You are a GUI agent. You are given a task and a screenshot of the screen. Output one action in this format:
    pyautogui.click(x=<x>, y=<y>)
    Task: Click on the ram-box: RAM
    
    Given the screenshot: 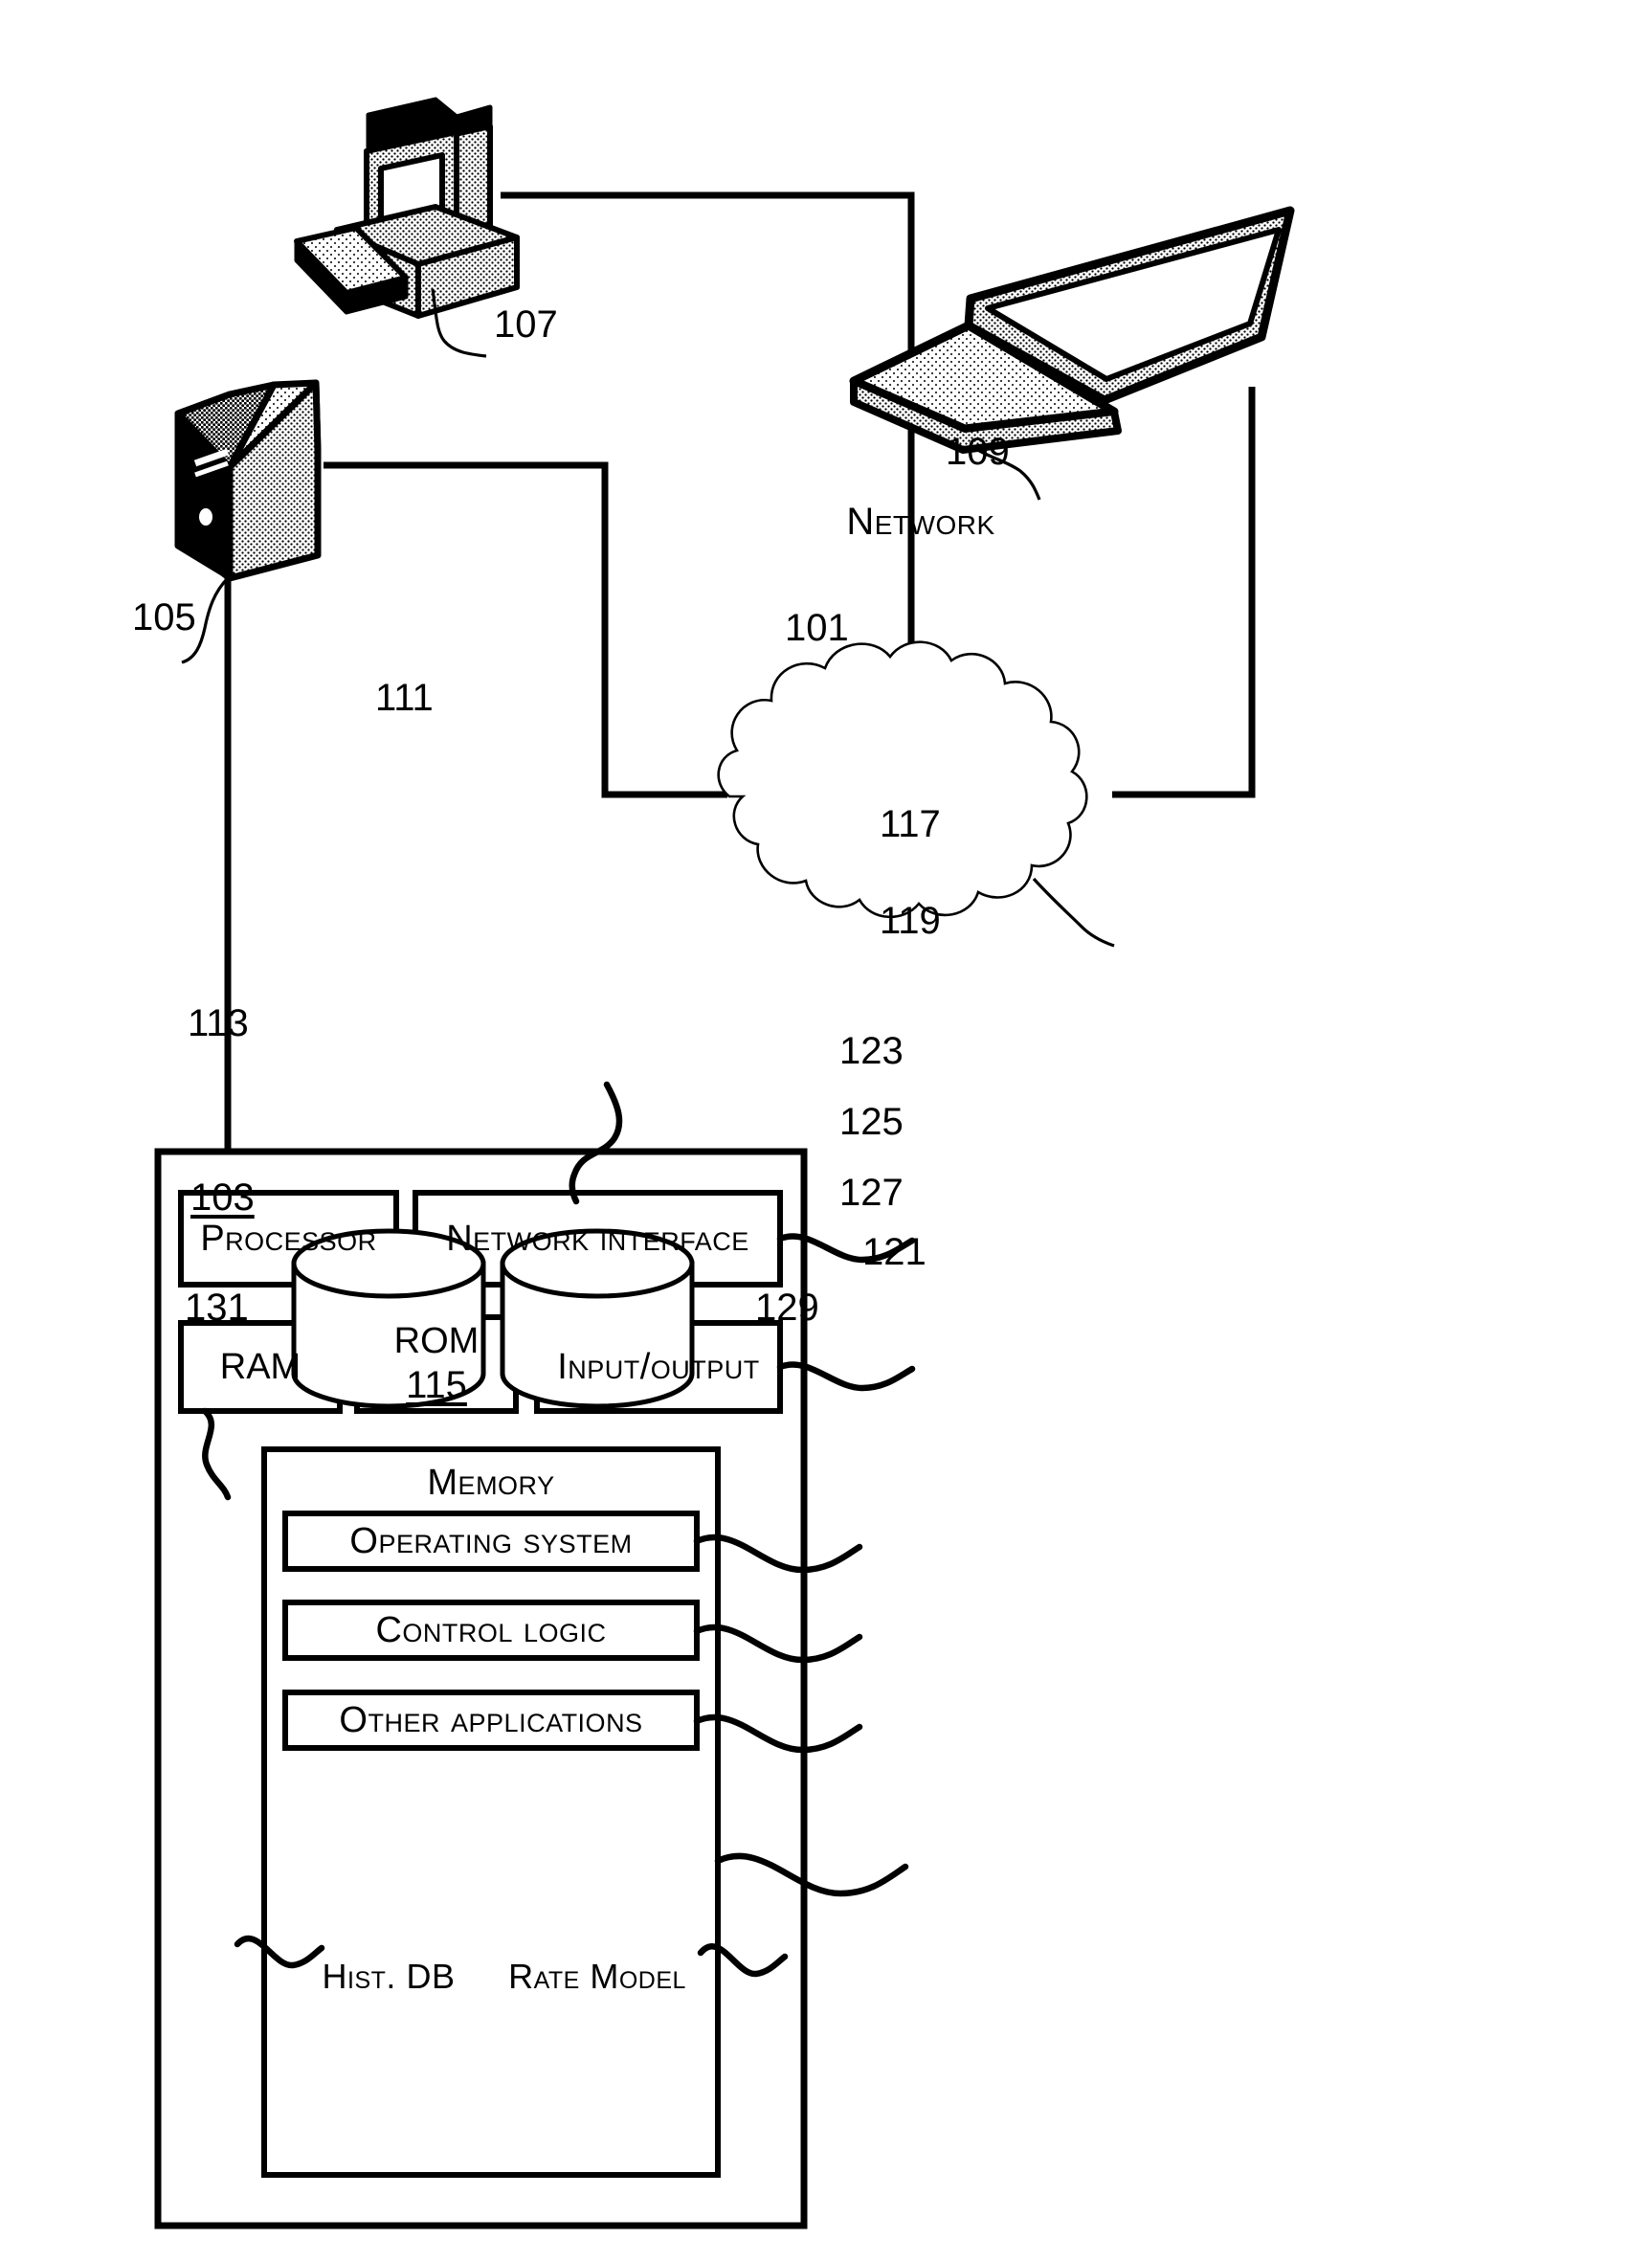 What is the action you would take?
    pyautogui.click(x=260, y=1367)
    